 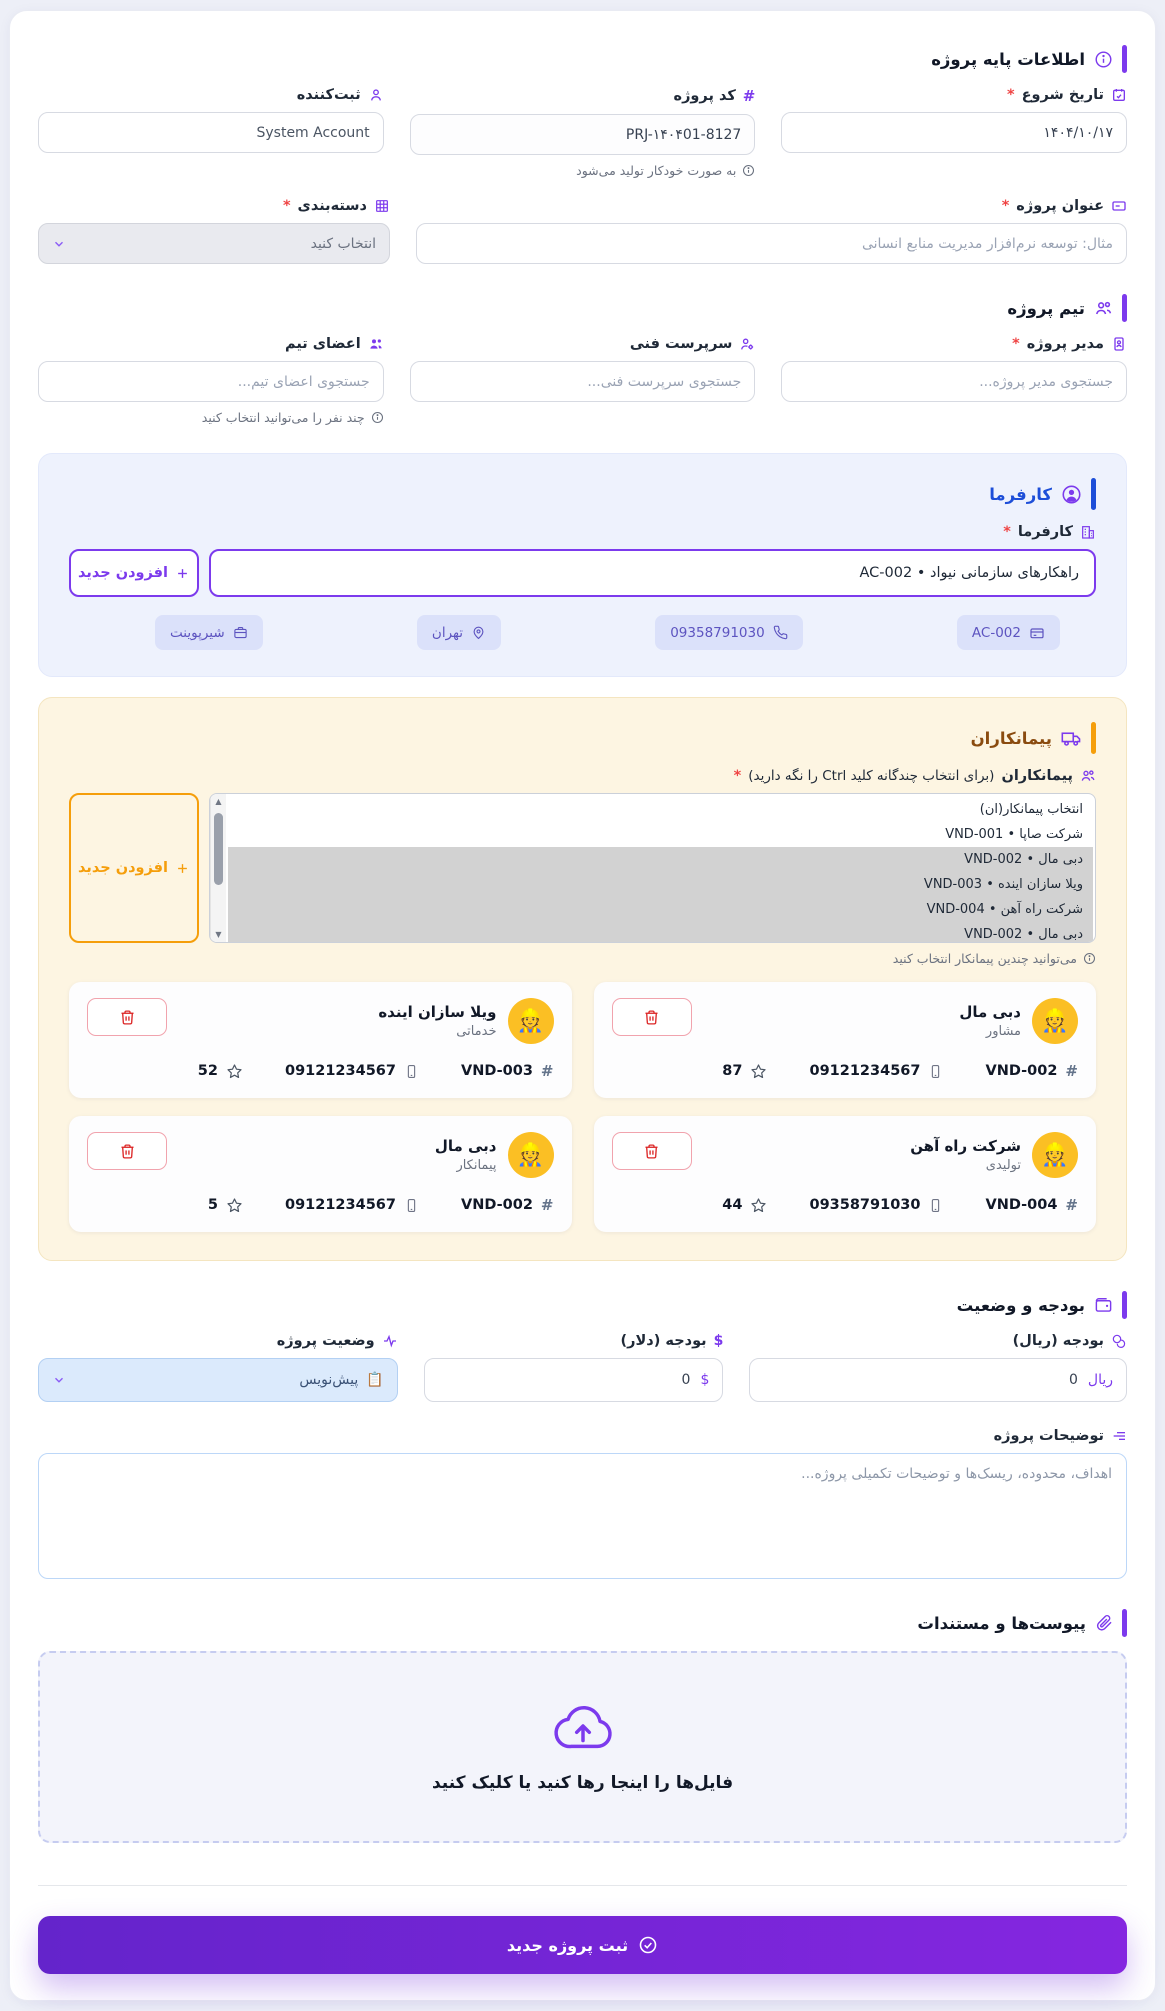 What do you see at coordinates (332, 206) in the screenshot?
I see `category-label: دسته‌بندی` at bounding box center [332, 206].